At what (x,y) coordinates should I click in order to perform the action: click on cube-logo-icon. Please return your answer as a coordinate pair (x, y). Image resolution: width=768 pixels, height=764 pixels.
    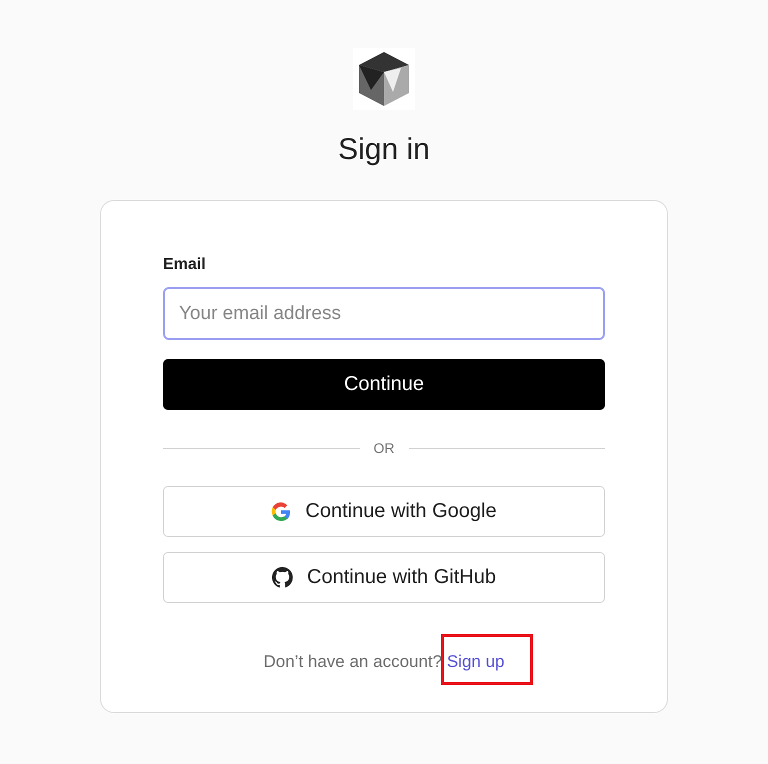
    Looking at the image, I should click on (384, 79).